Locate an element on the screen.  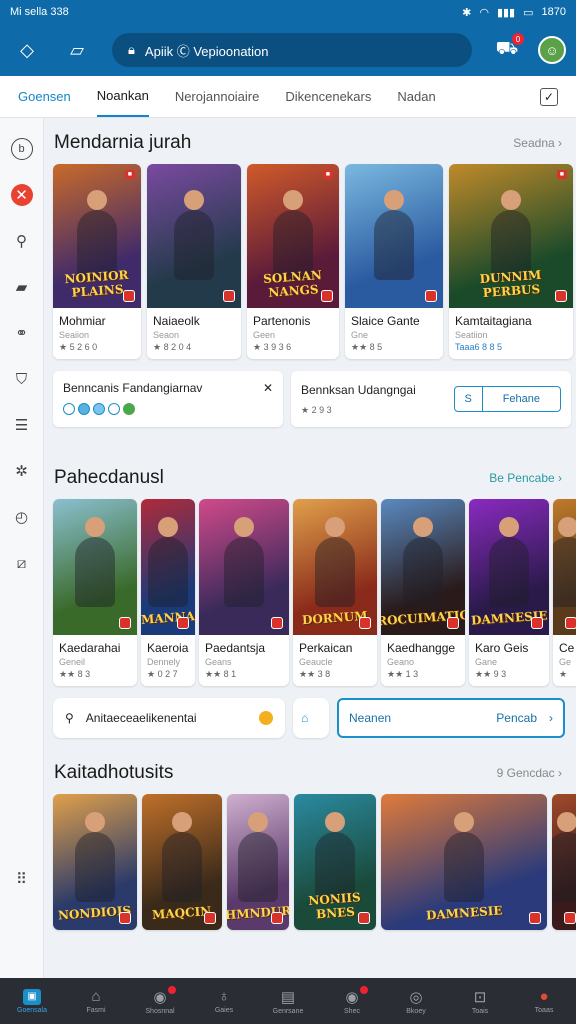
nav-item-shosnnal: ◉ Shosnnal is located at coordinates (160, 1000).